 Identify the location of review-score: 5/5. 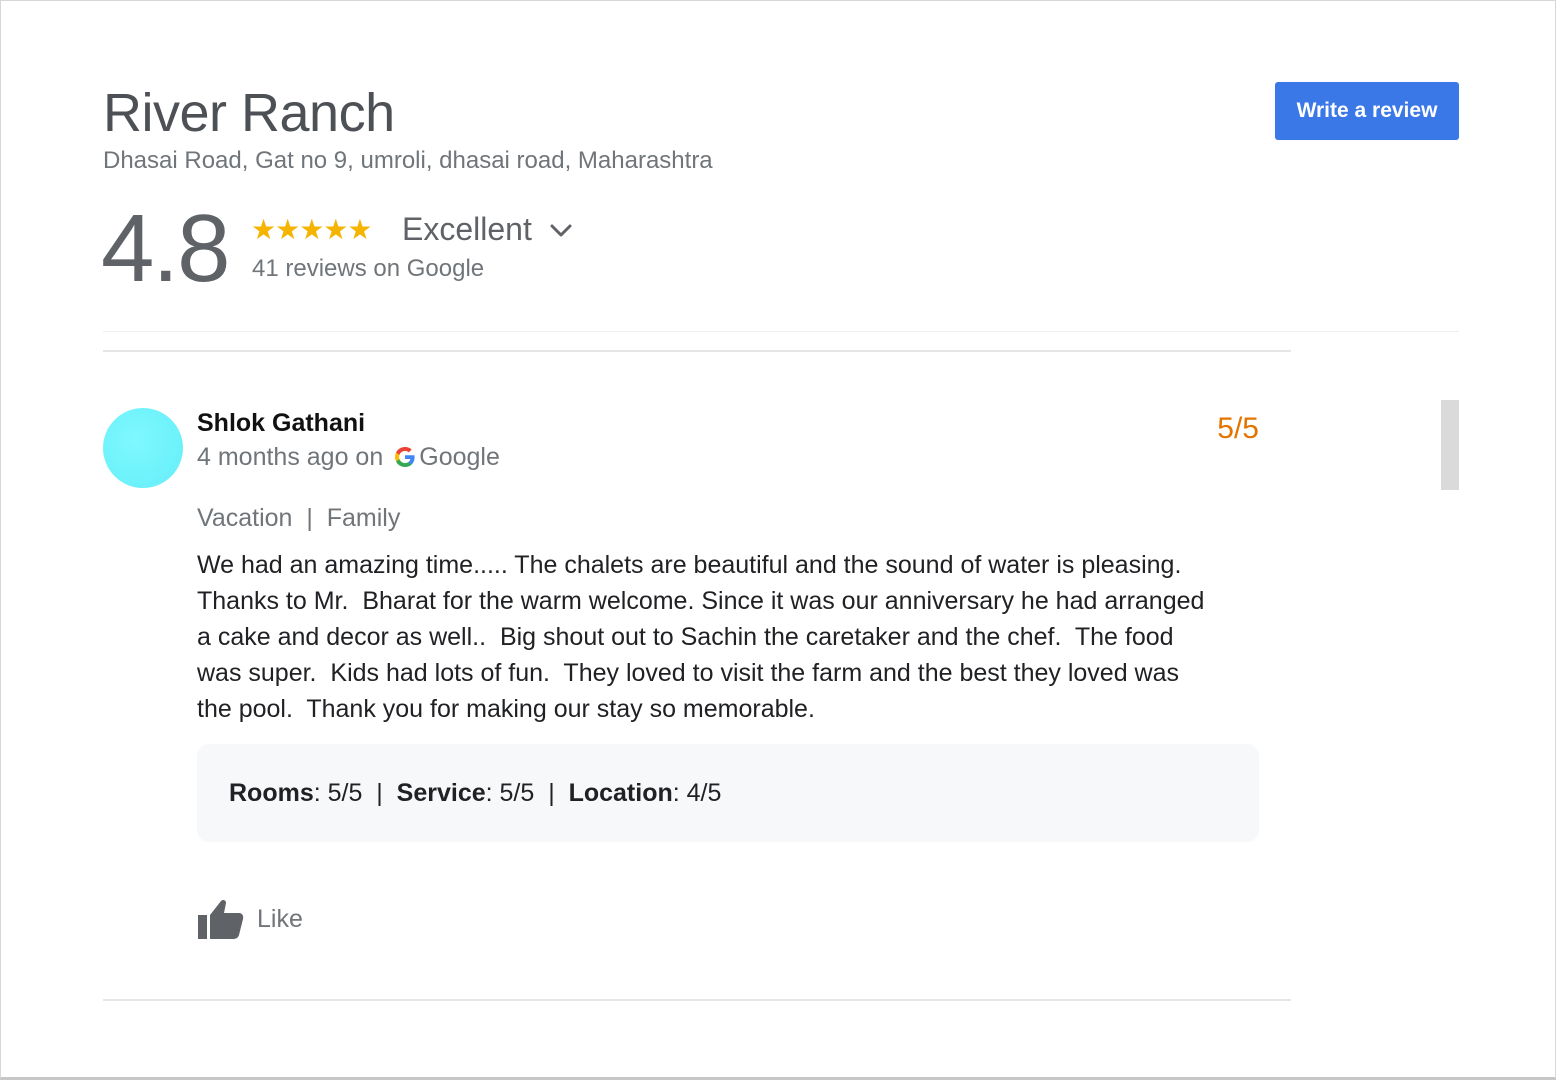
(1238, 428).